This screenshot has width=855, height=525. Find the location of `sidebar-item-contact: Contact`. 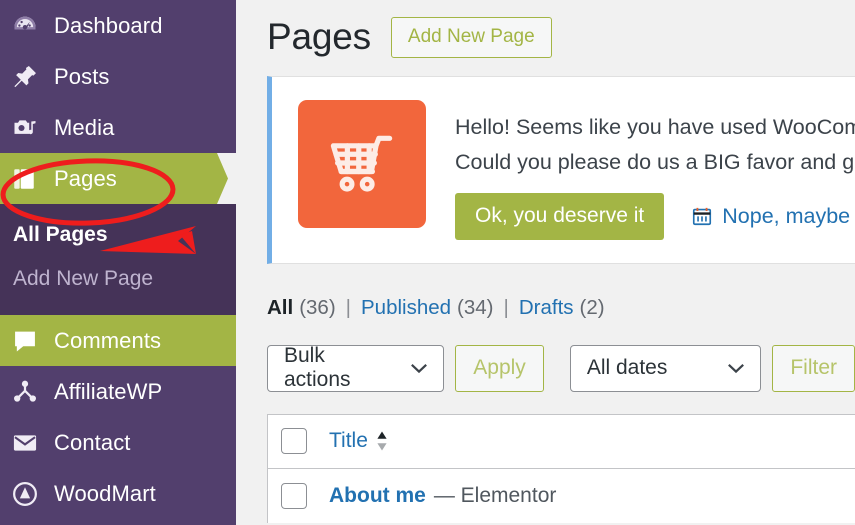

sidebar-item-contact: Contact is located at coordinates (118, 442).